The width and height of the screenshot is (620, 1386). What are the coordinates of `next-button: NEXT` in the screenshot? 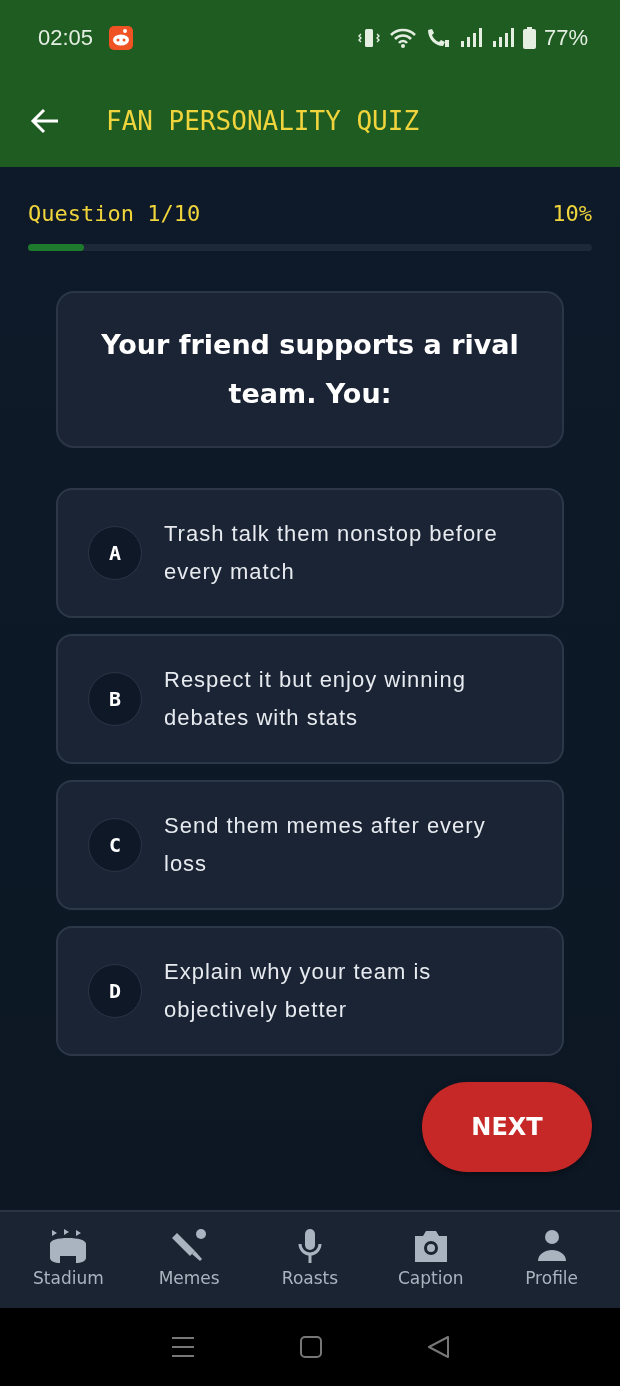 It's located at (507, 1127).